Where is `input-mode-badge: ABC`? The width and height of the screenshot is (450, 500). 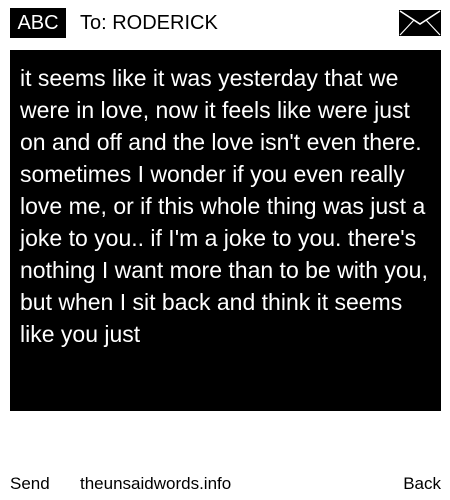 input-mode-badge: ABC is located at coordinates (38, 23).